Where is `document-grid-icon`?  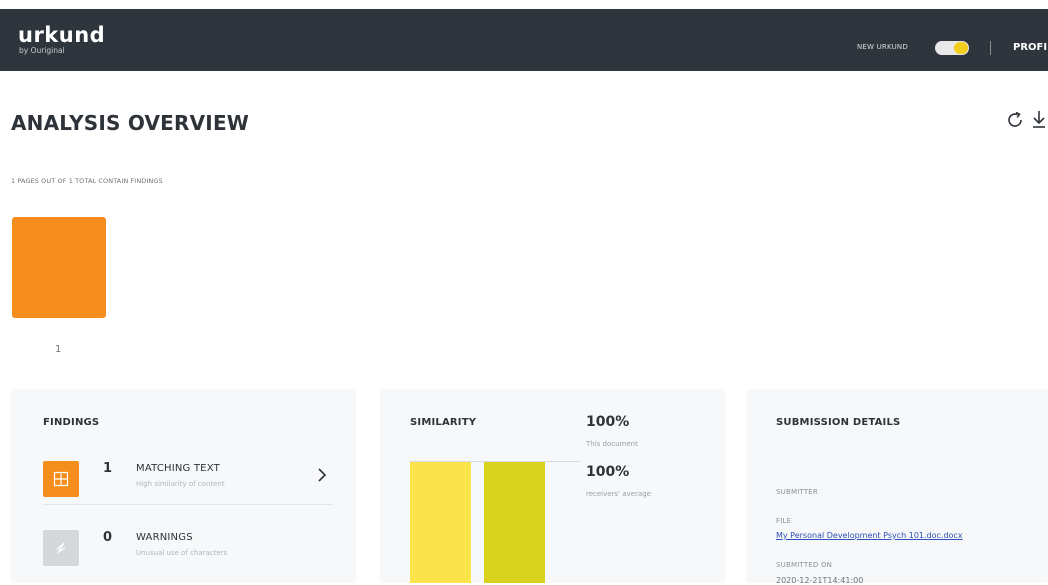 document-grid-icon is located at coordinates (61, 479).